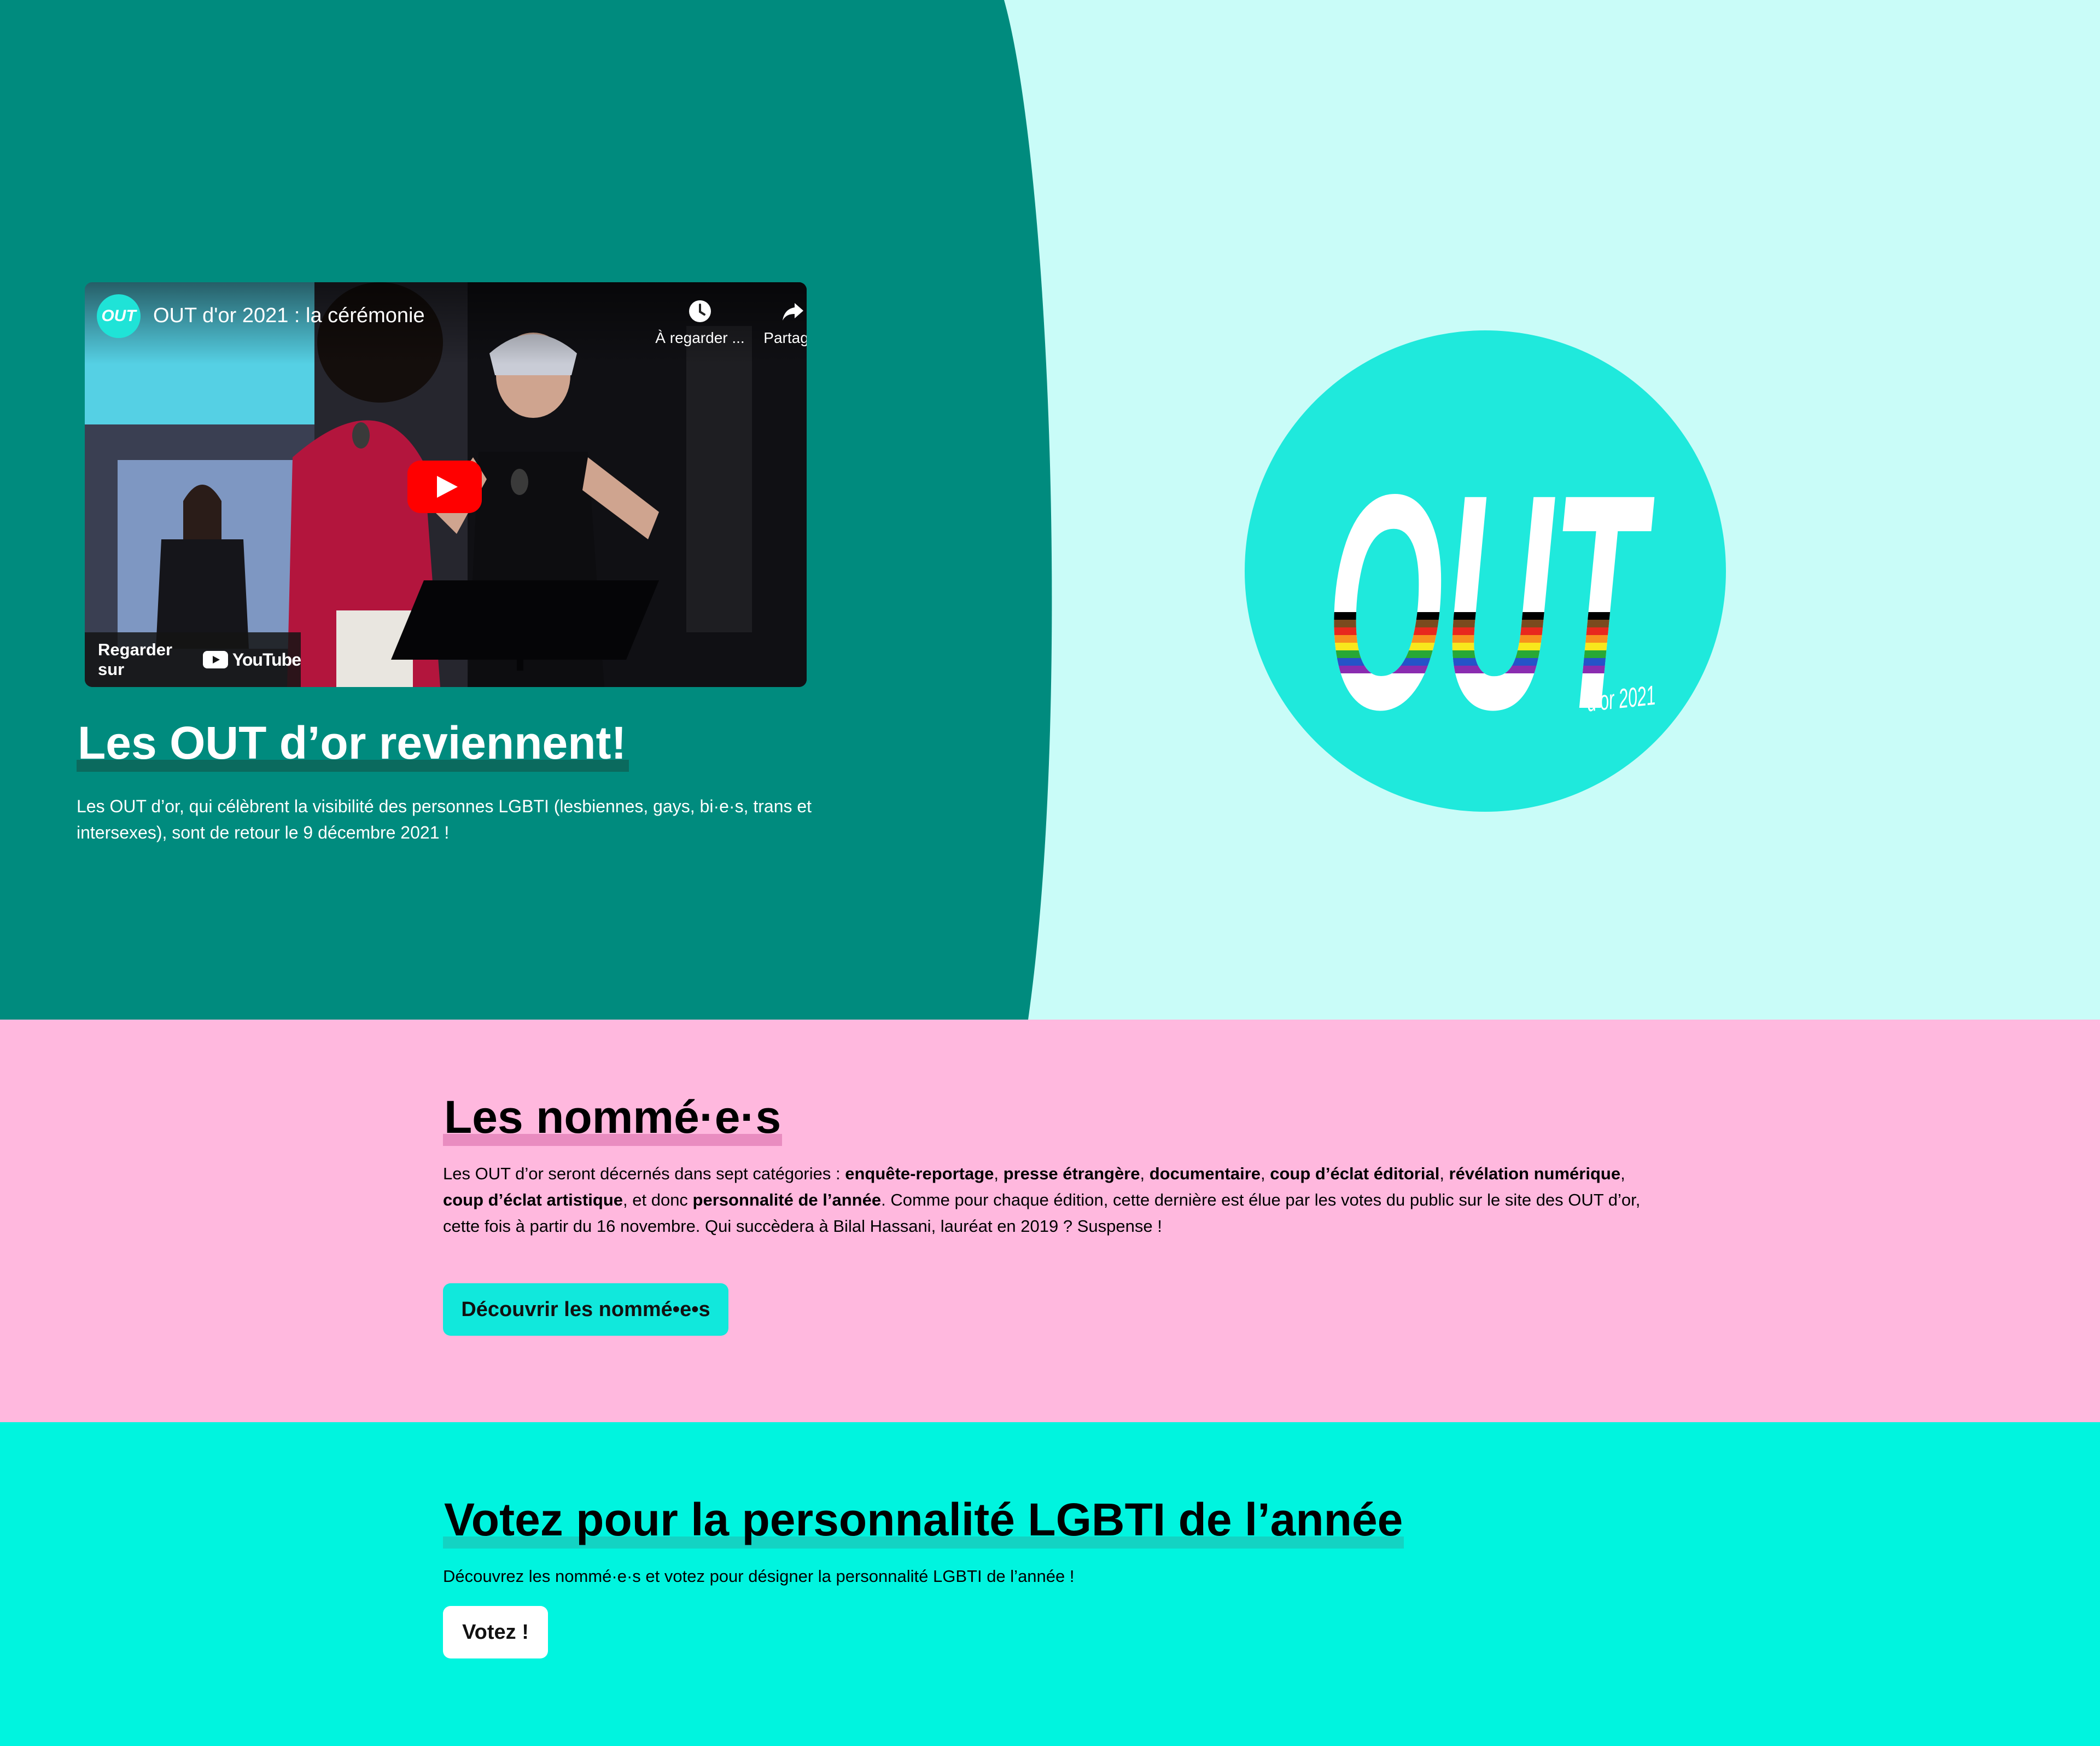  Describe the element at coordinates (1071, 1173) in the screenshot. I see `category-presse-etrangere: presse étrangère` at that location.